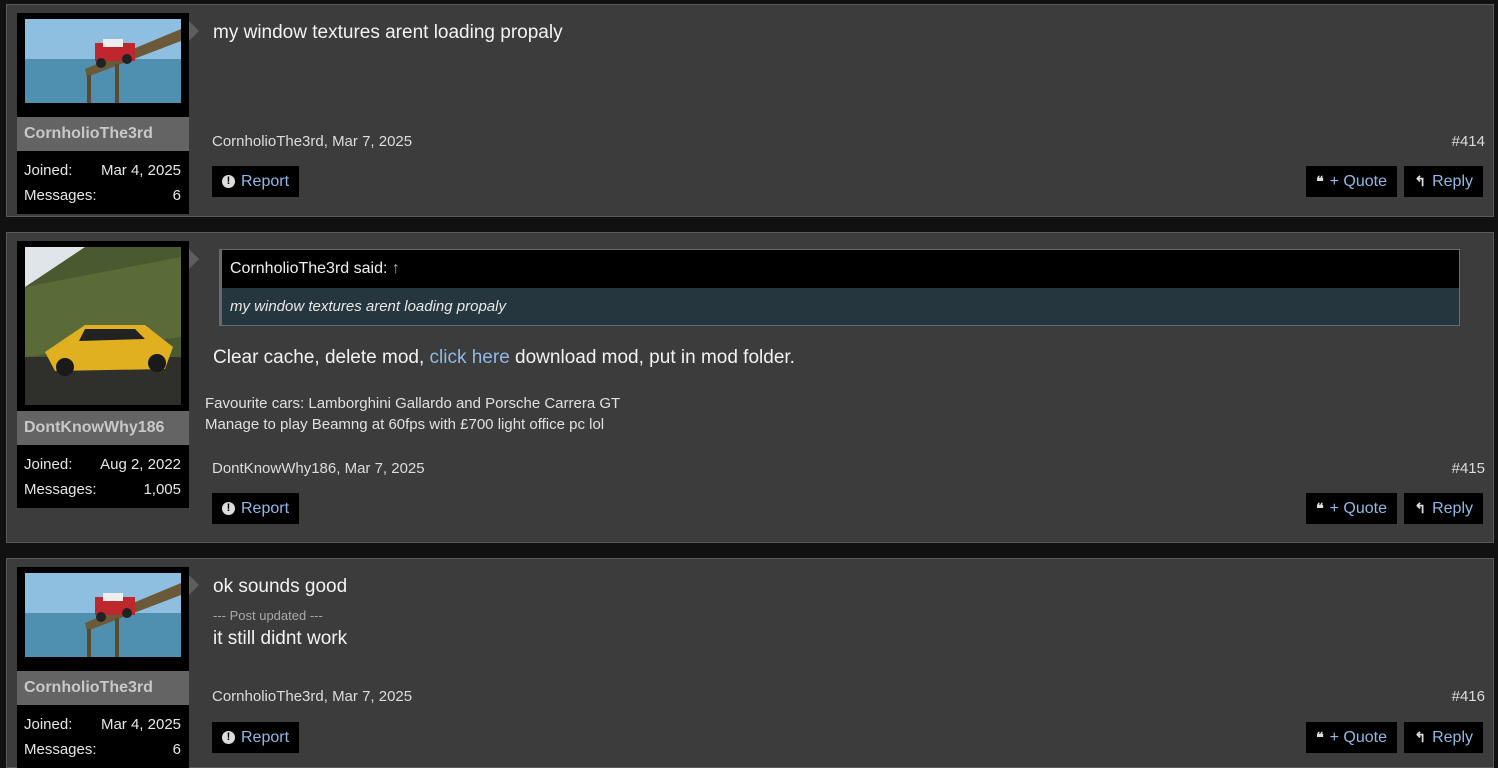  I want to click on message-text: ok sounds good, so click(280, 586).